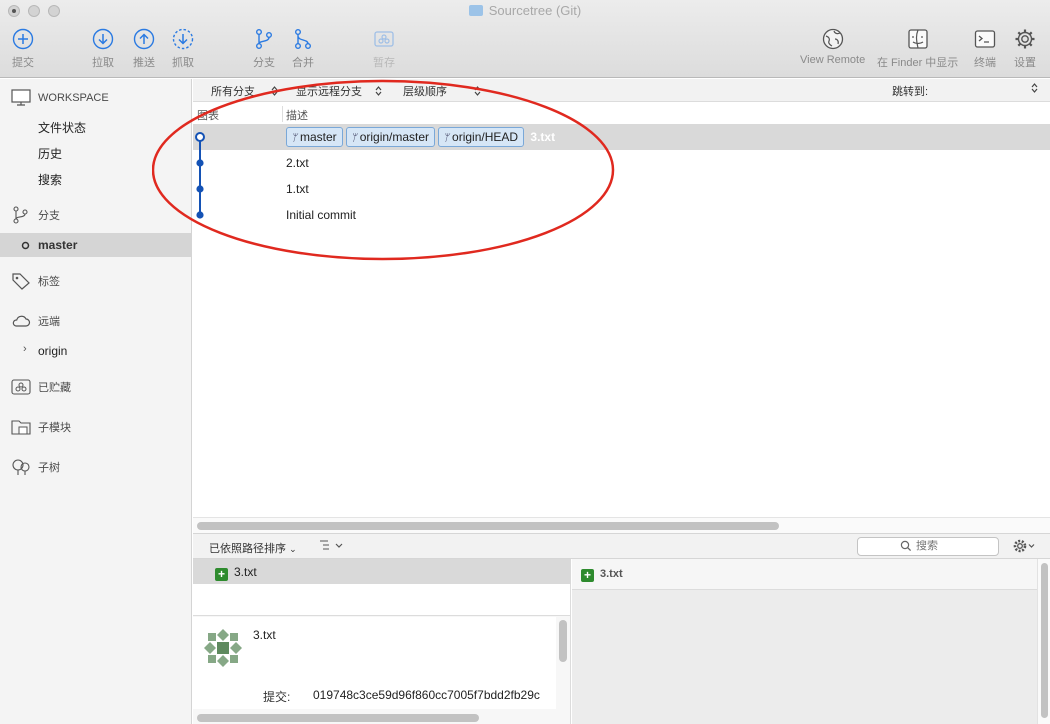 The width and height of the screenshot is (1050, 724). Describe the element at coordinates (384, 39) in the screenshot. I see `stash-icon` at that location.